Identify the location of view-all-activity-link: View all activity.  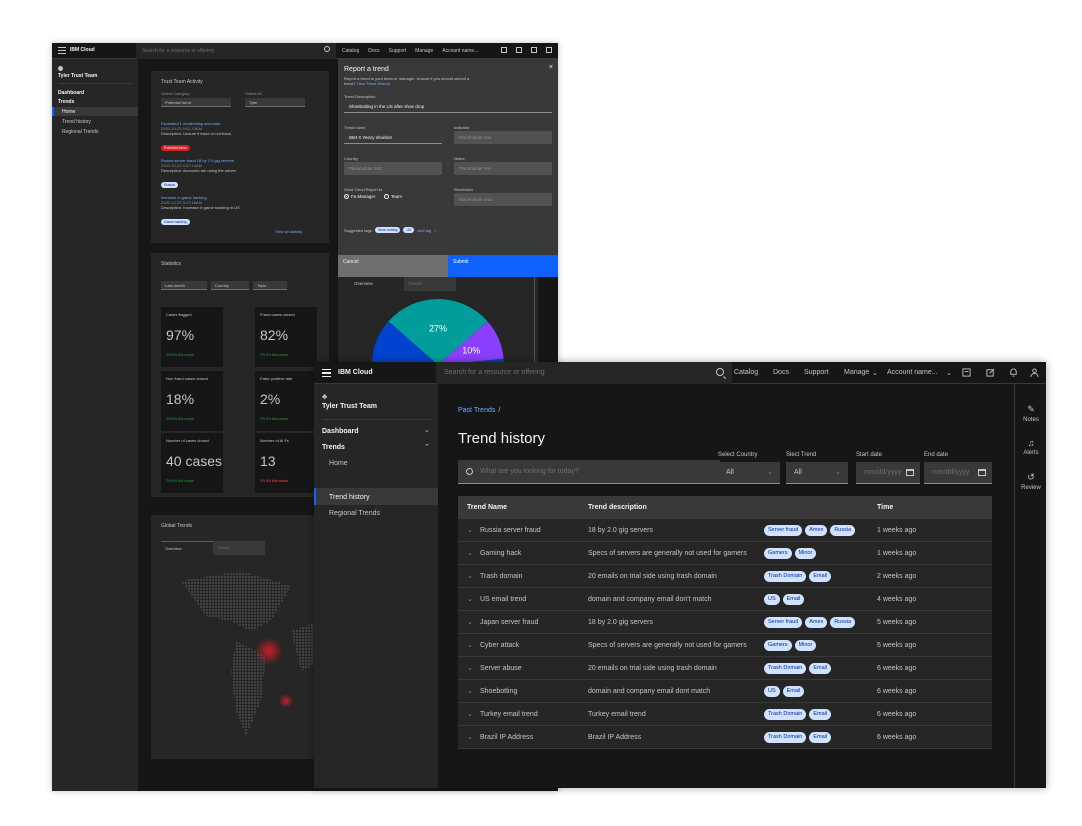
(288, 231).